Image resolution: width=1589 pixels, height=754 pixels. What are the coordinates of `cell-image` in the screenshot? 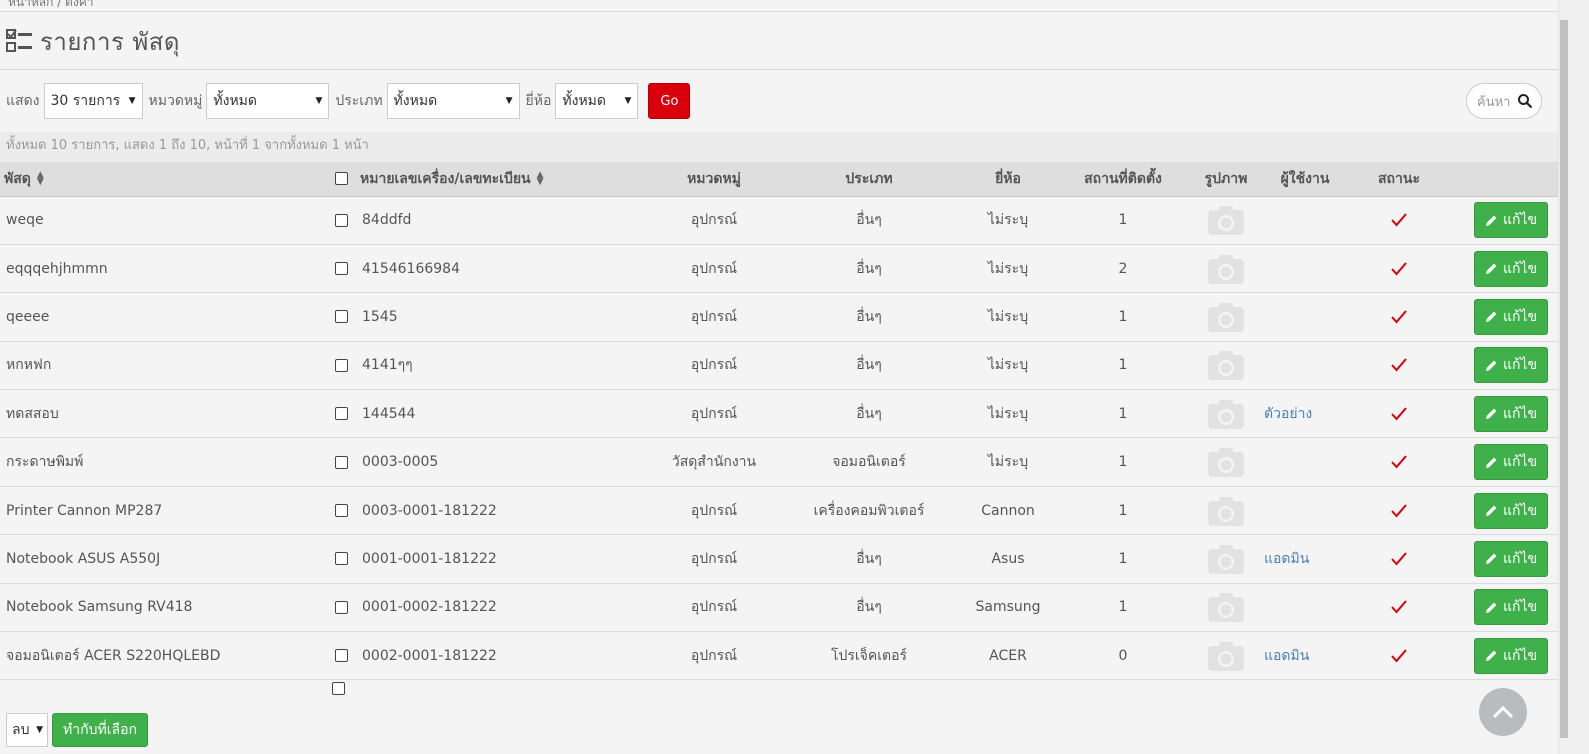 It's located at (1226, 220).